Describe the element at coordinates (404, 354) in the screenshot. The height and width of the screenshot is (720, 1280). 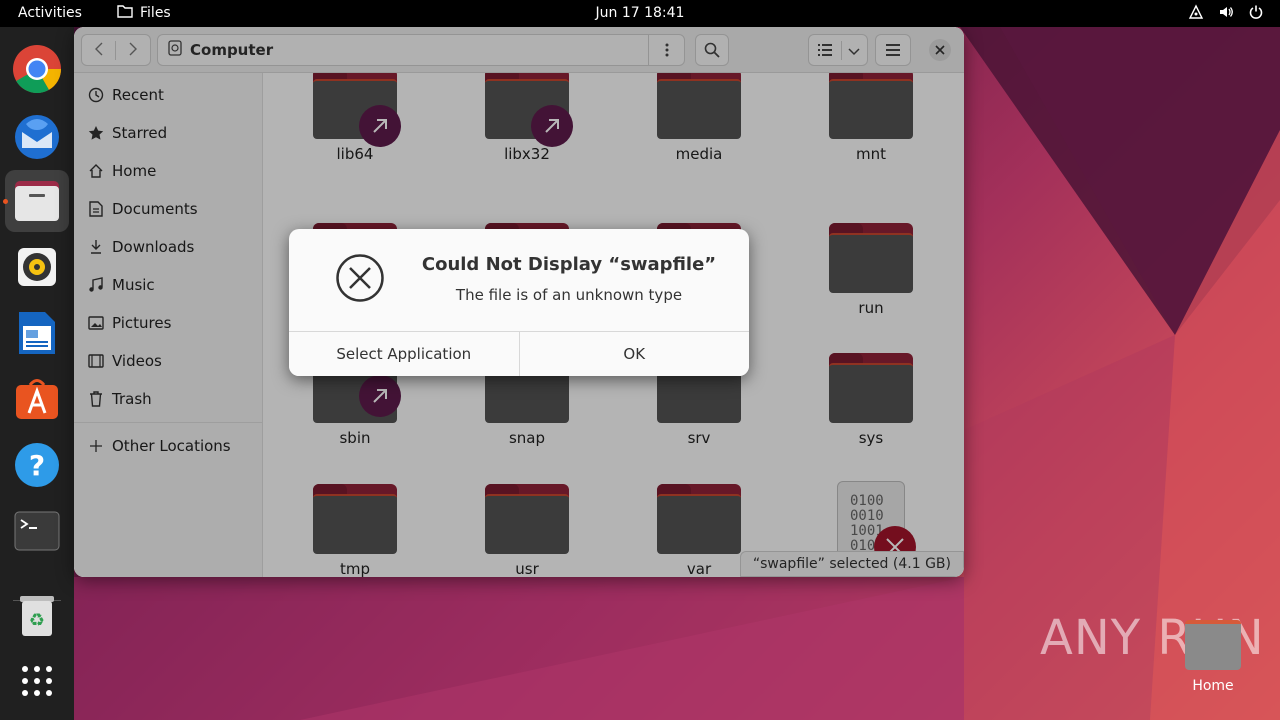
I see `select-application-button: Select Application` at that location.